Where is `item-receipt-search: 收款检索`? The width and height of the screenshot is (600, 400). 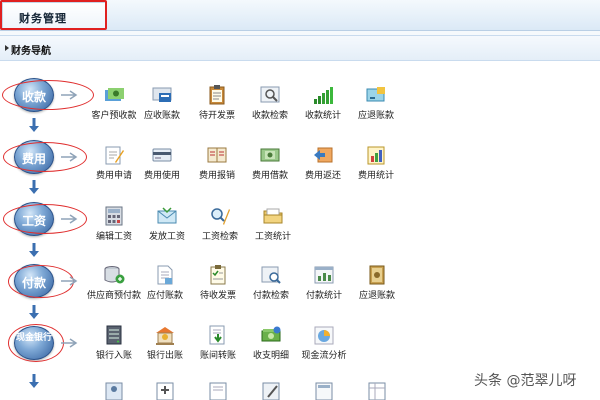
item-receipt-search: 收款检索 is located at coordinates (270, 102).